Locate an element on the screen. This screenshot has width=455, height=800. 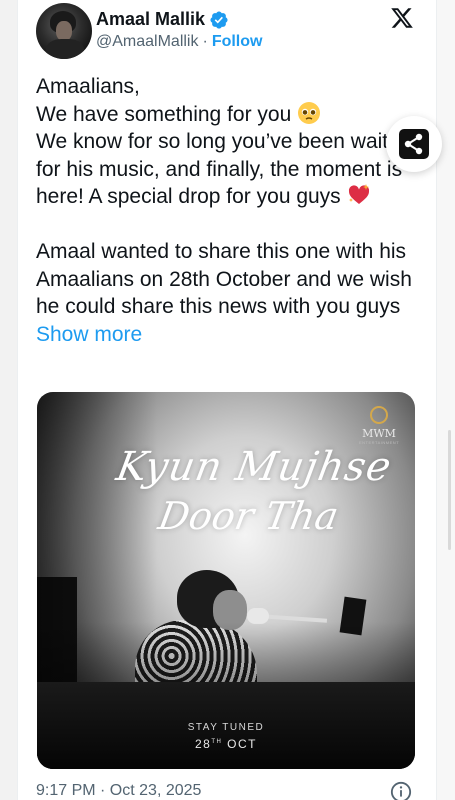
share-button is located at coordinates (414, 144).